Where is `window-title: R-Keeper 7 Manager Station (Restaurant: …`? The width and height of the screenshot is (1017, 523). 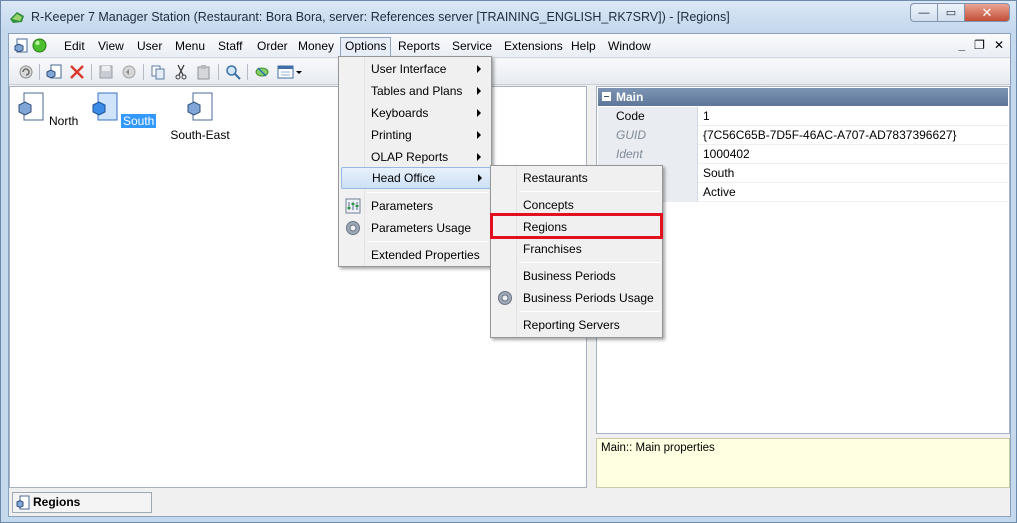 window-title: R-Keeper 7 Manager Station (Restaurant: … is located at coordinates (380, 17).